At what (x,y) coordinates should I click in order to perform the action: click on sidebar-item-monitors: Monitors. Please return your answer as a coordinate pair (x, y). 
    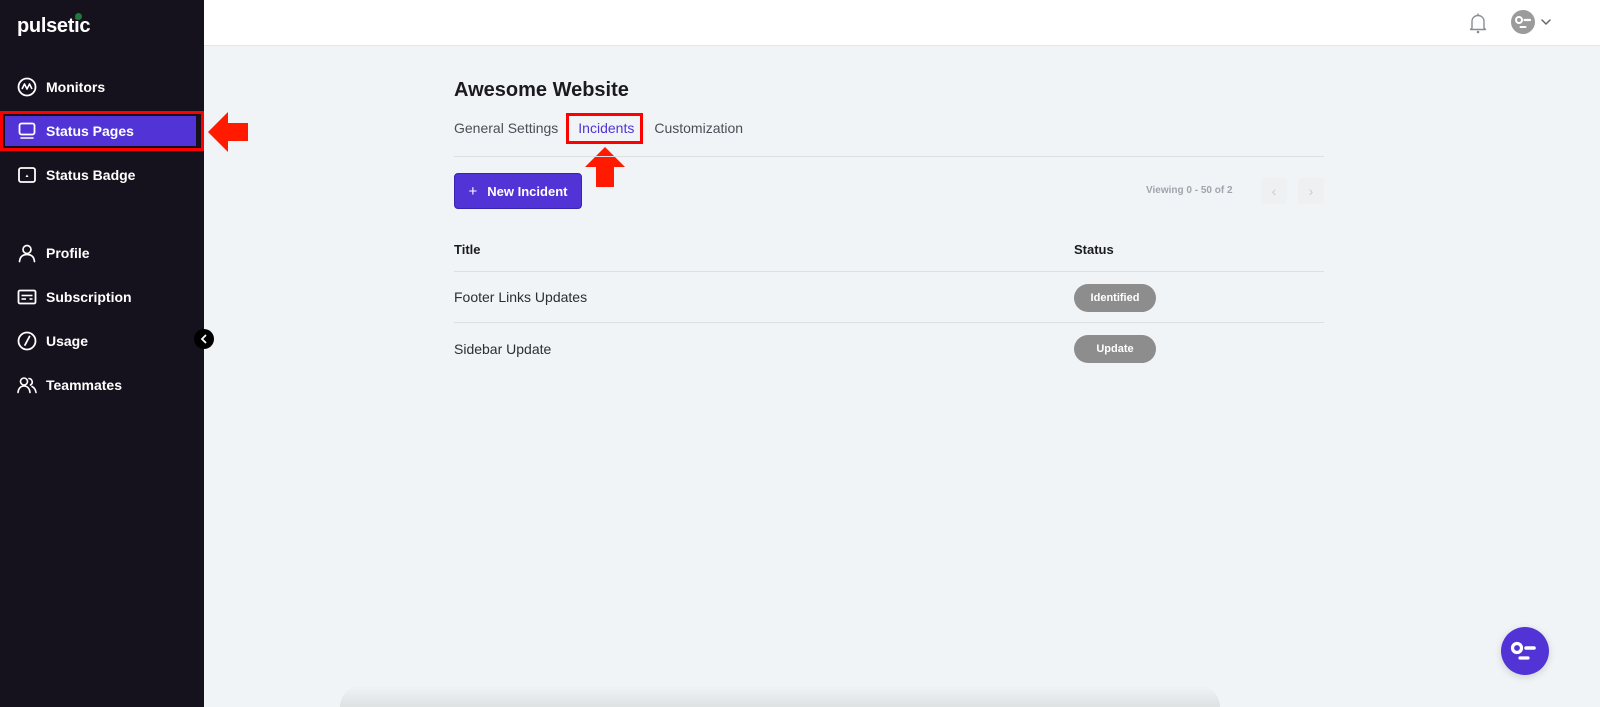
    Looking at the image, I should click on (102, 87).